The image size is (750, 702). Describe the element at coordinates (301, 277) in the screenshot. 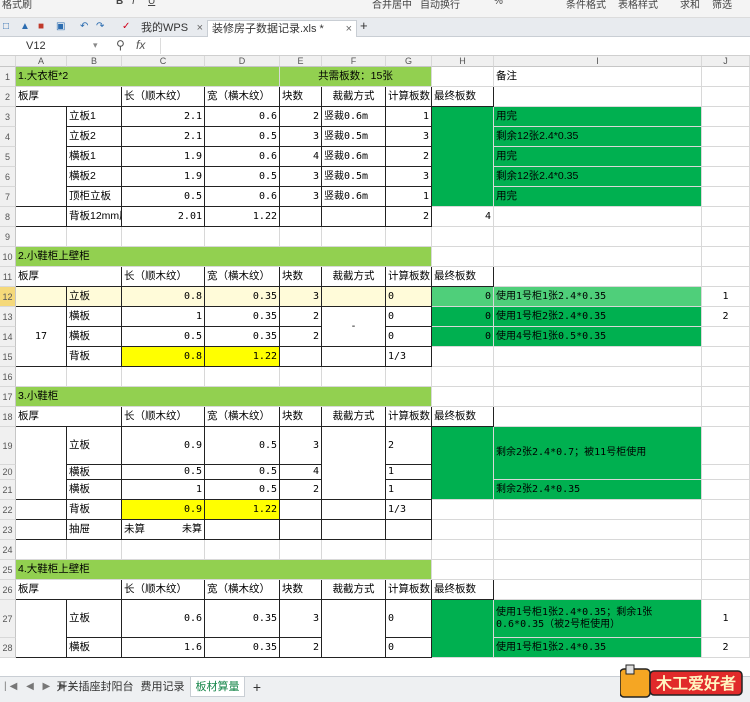

I see `header-count: 块数` at that location.